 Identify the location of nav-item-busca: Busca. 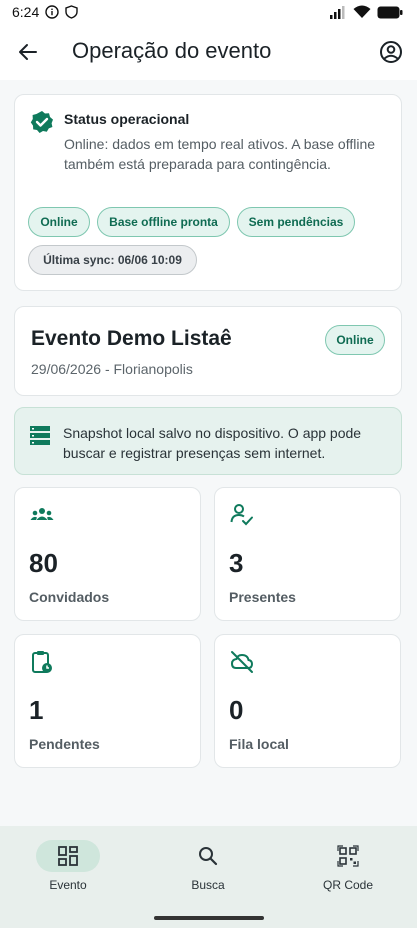
(208, 868).